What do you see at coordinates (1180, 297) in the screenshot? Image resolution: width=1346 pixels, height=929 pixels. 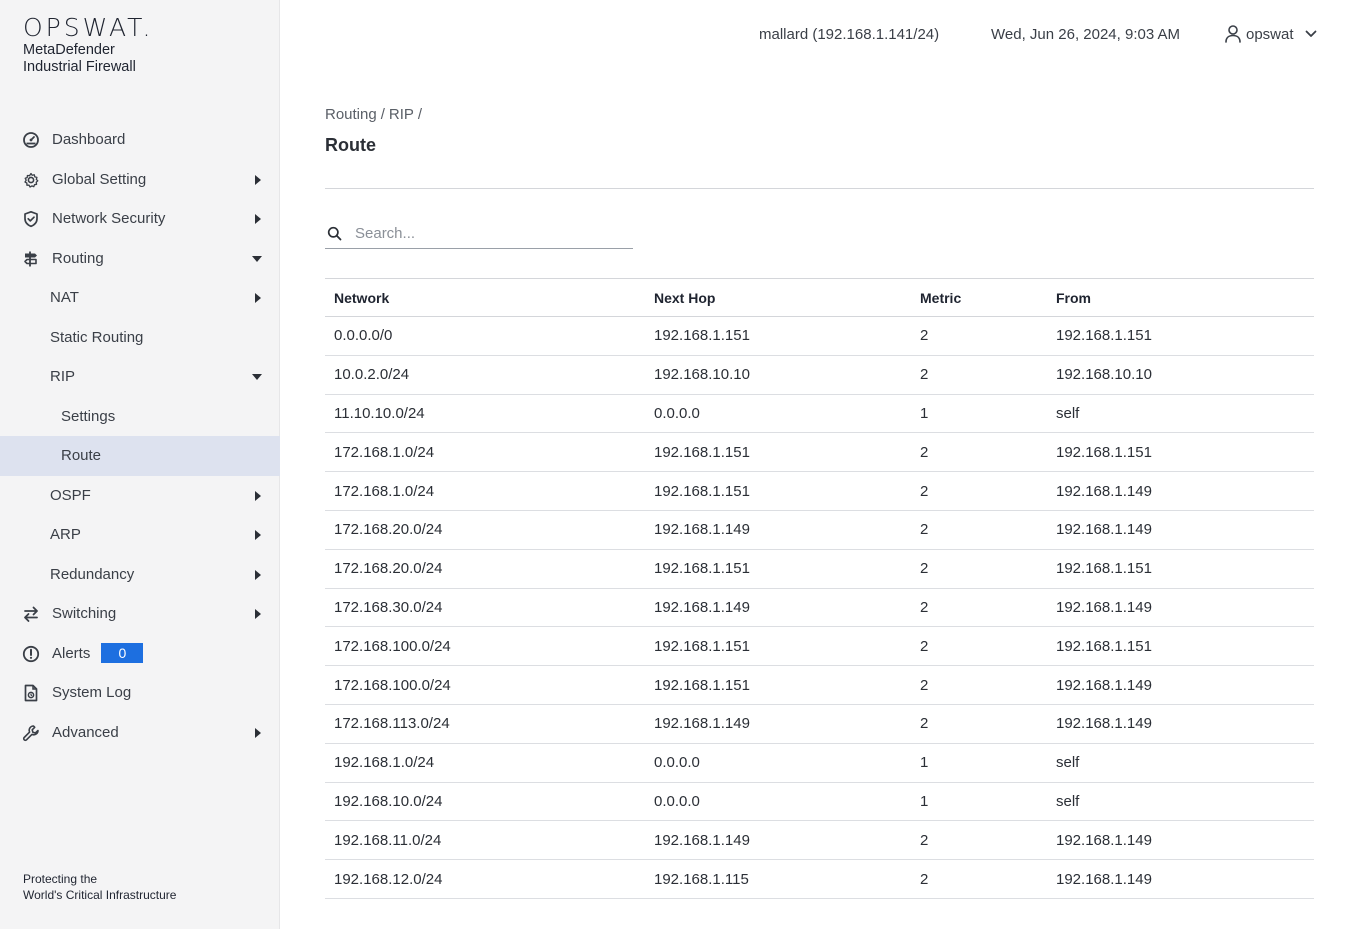 I see `column-header-from: From` at bounding box center [1180, 297].